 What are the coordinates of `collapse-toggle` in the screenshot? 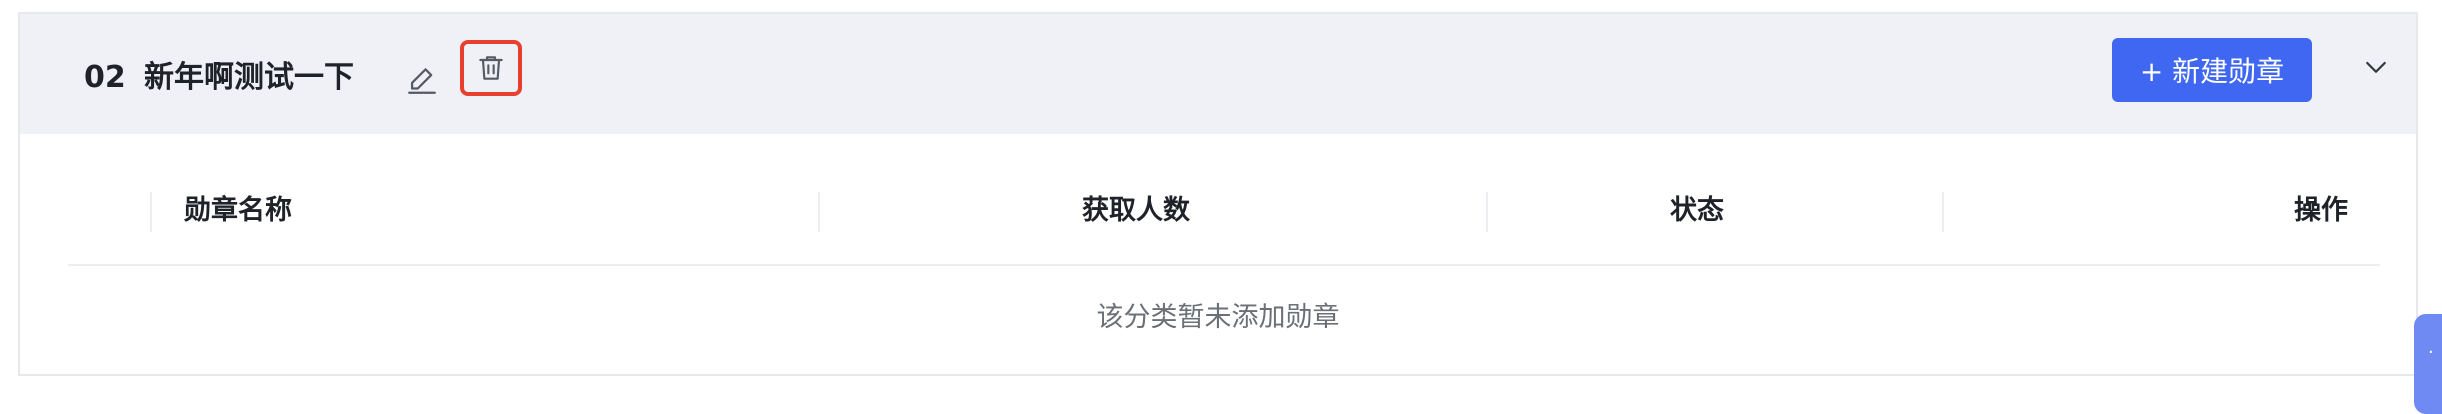 It's located at (2376, 68).